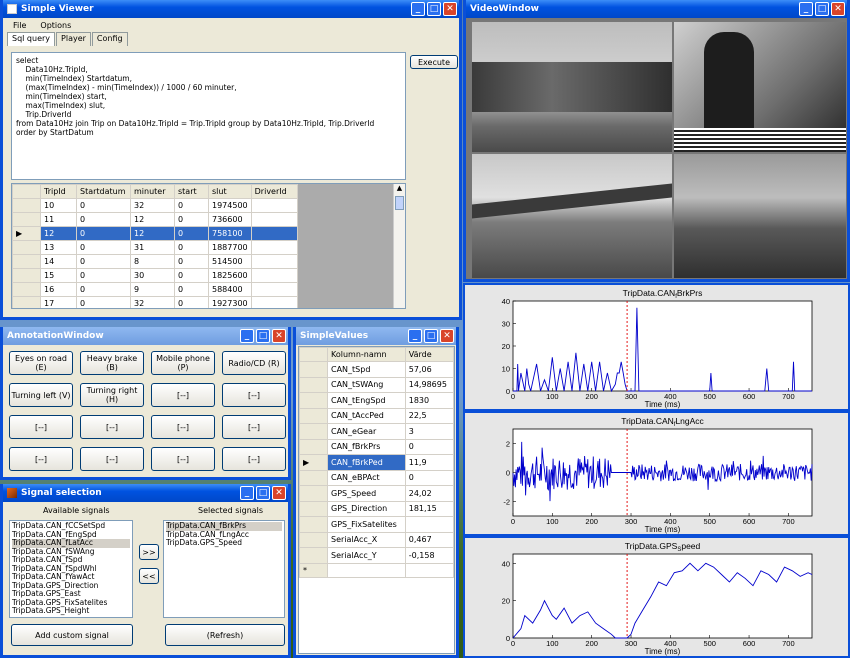 The width and height of the screenshot is (850, 658). What do you see at coordinates (366, 415) in the screenshot?
I see `signal-name-cell: CAN_tAccPed` at bounding box center [366, 415].